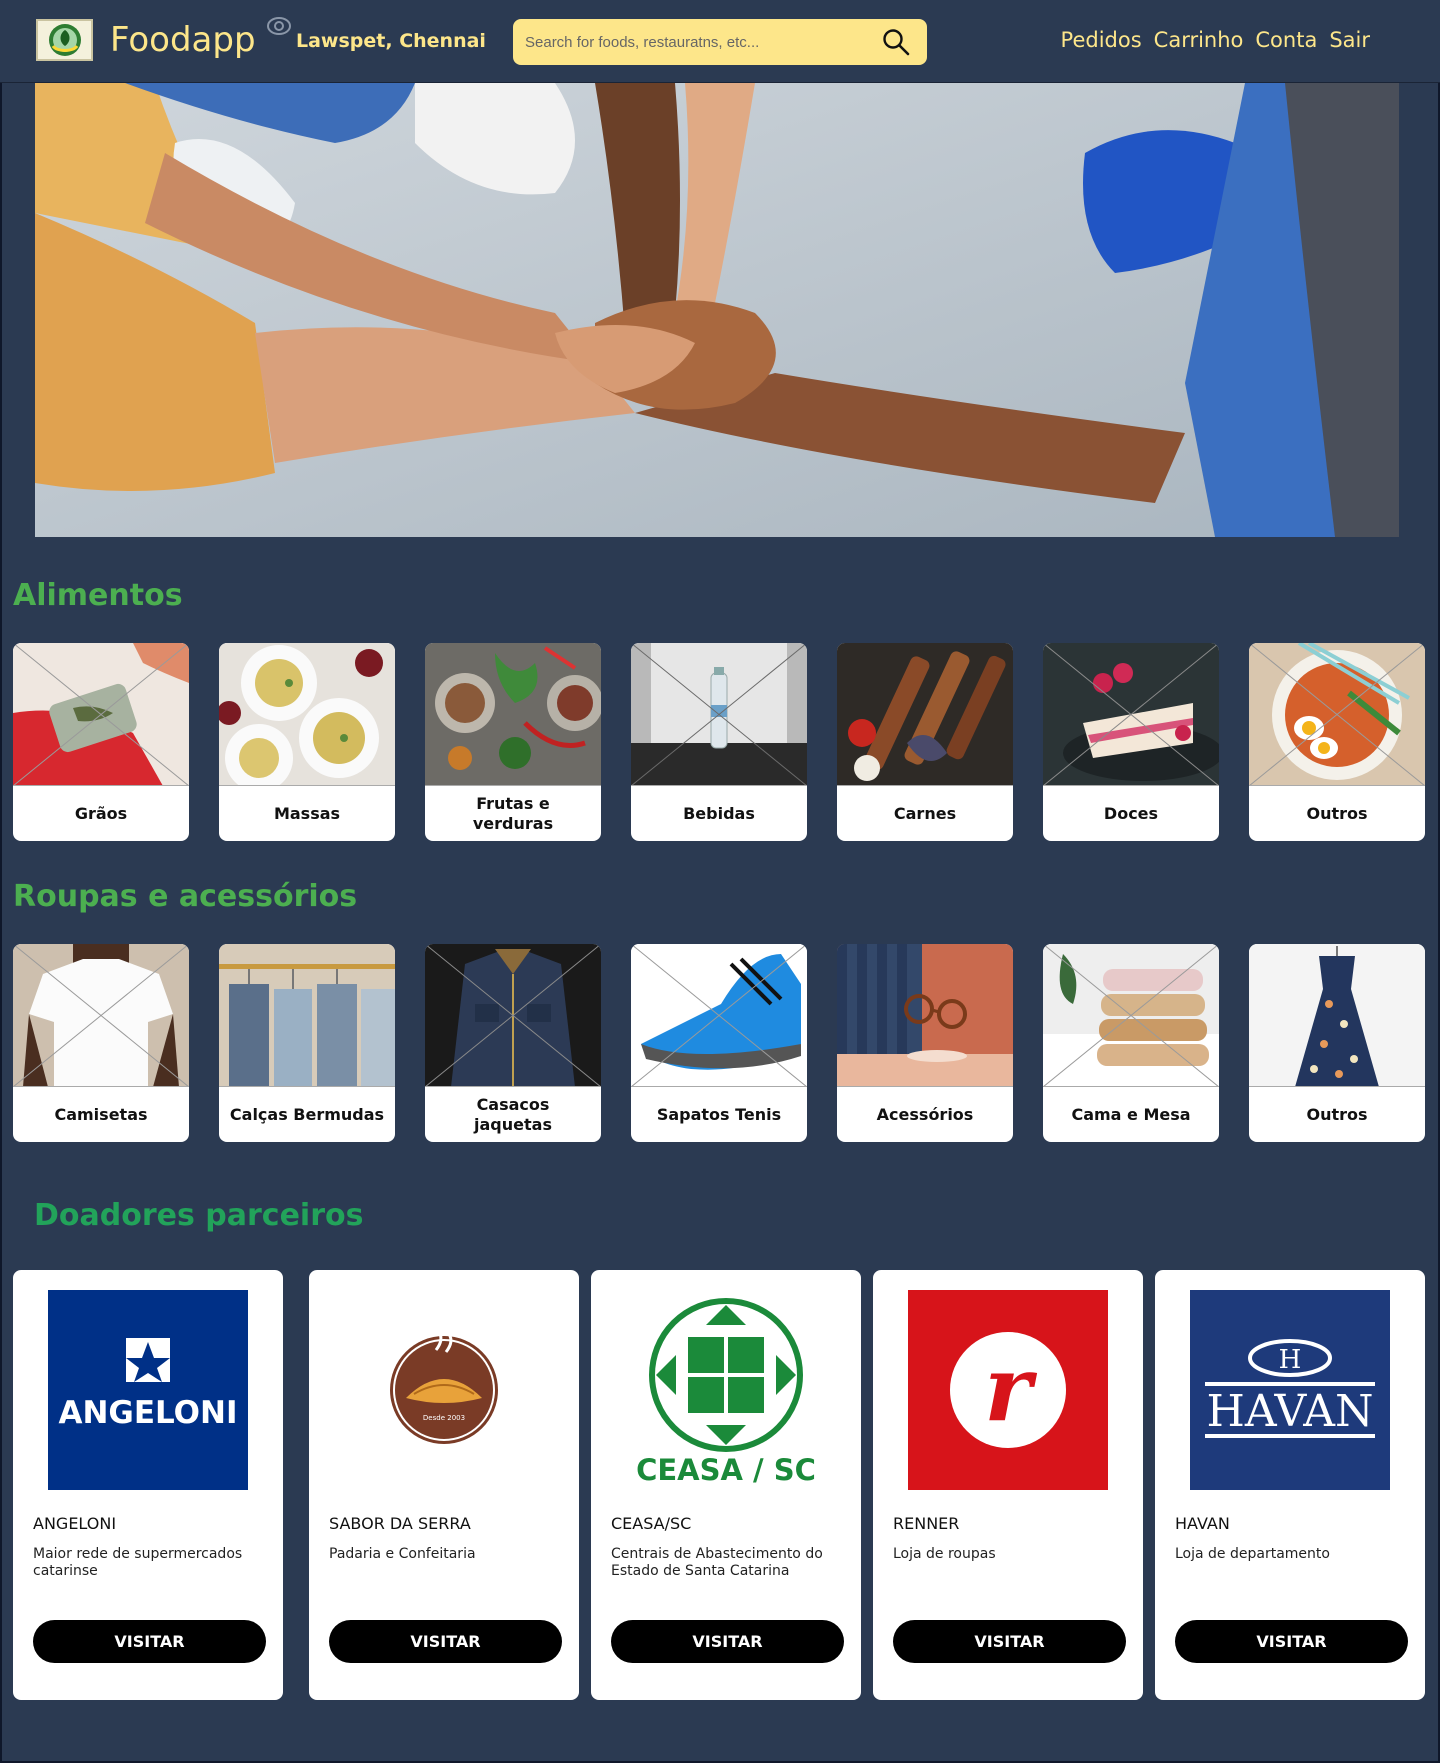  I want to click on donor-description: Padaria e Confeitaria, so click(402, 1554).